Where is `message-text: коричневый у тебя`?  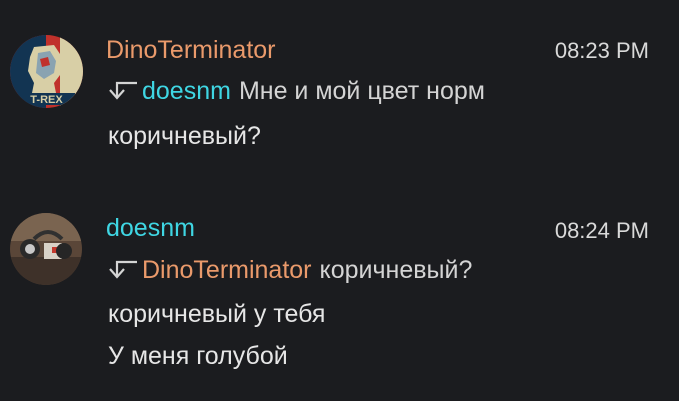 message-text: коричневый у тебя is located at coordinates (217, 314).